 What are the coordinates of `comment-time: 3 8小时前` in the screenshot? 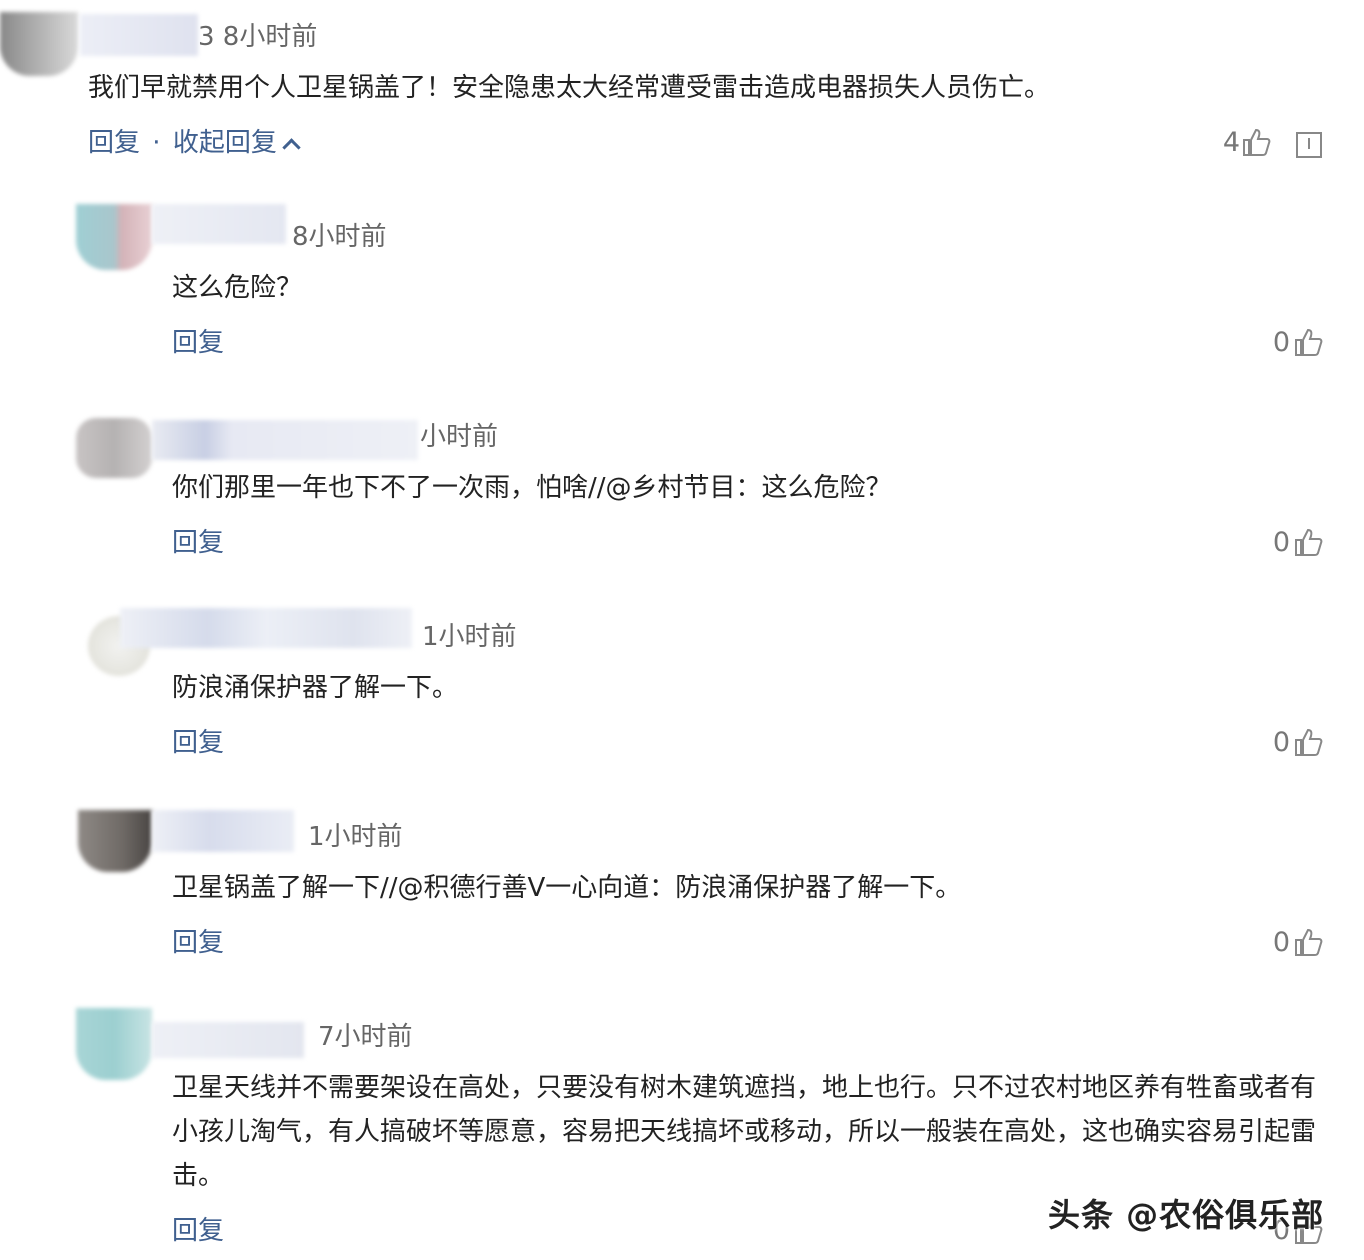 It's located at (258, 37).